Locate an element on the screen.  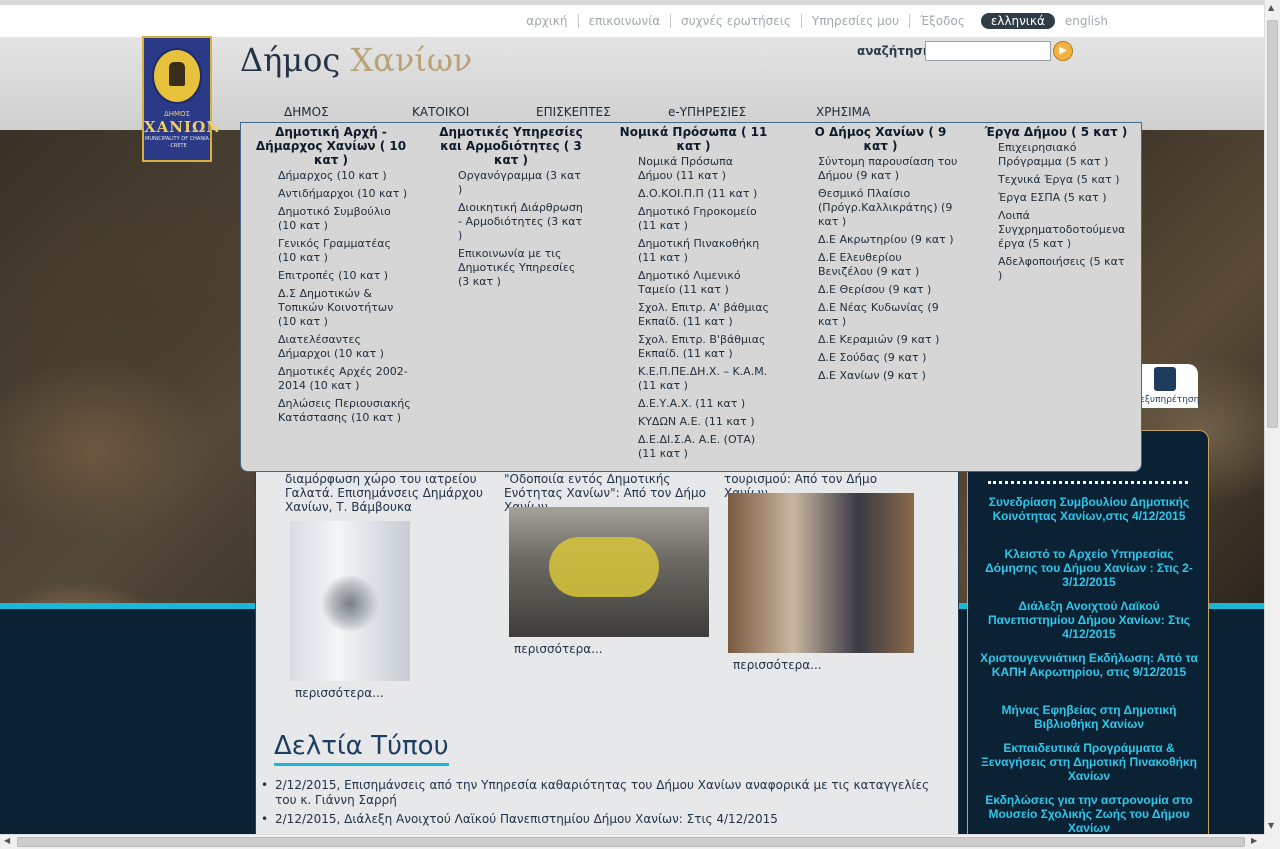
lang-greek-button: ελληνικά is located at coordinates (1017, 21).